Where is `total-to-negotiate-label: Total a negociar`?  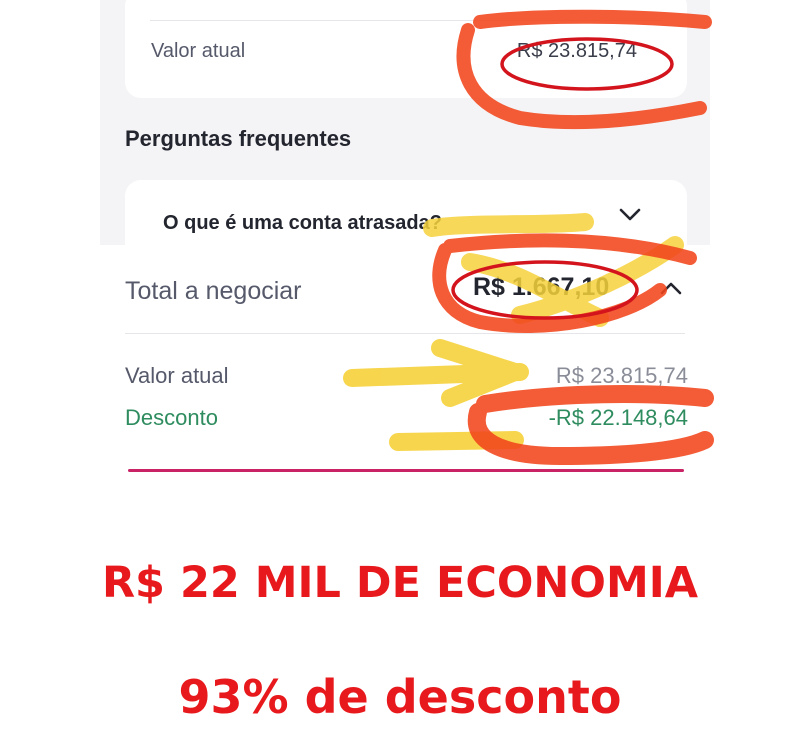 total-to-negotiate-label: Total a negociar is located at coordinates (213, 291).